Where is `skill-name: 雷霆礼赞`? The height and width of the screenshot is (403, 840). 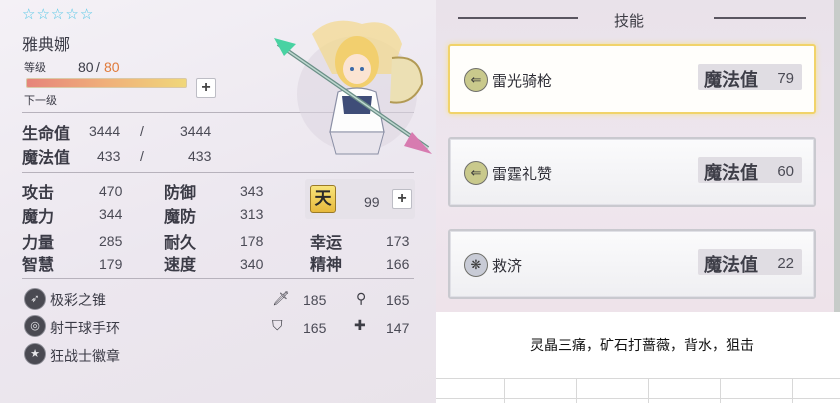 skill-name: 雷霆礼赞 is located at coordinates (522, 174).